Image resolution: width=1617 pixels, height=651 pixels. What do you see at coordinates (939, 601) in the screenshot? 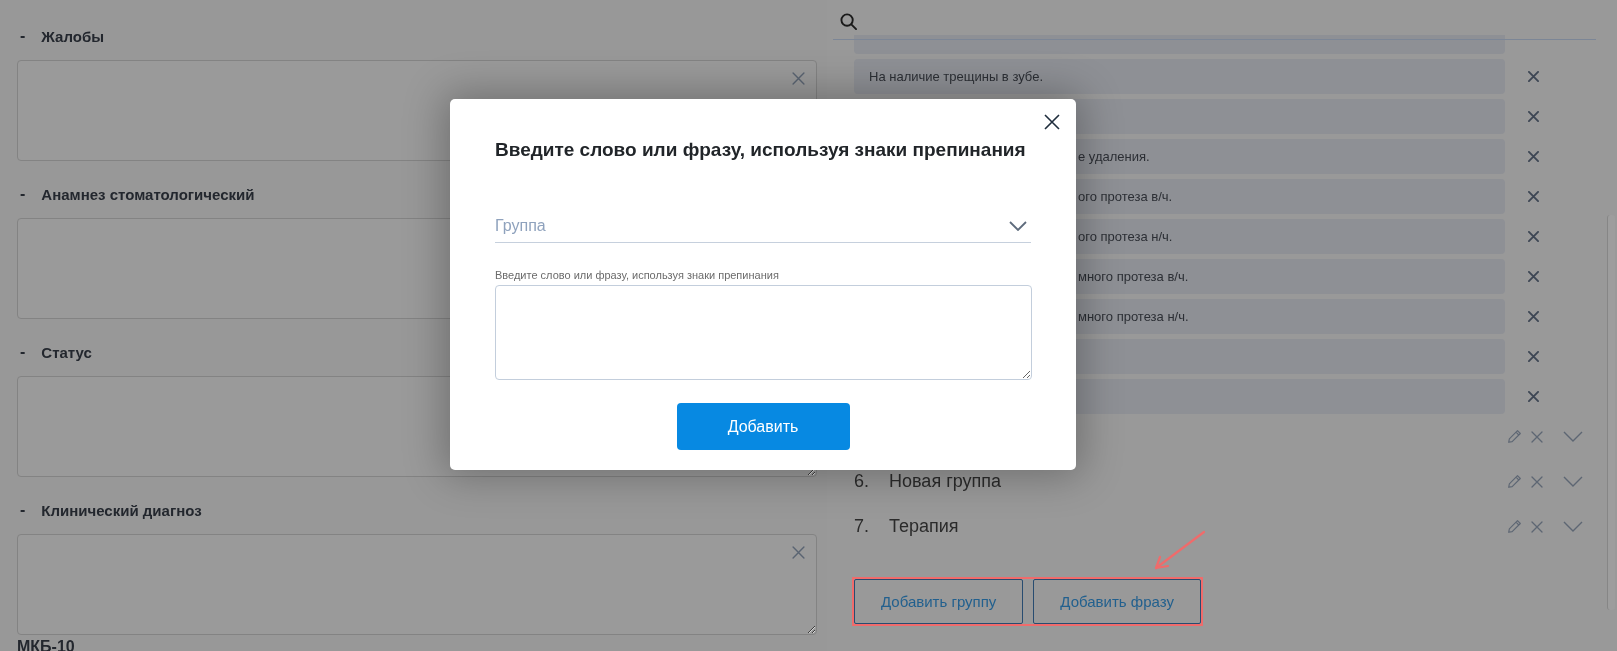
I see `add-group-button: Добавить группу` at bounding box center [939, 601].